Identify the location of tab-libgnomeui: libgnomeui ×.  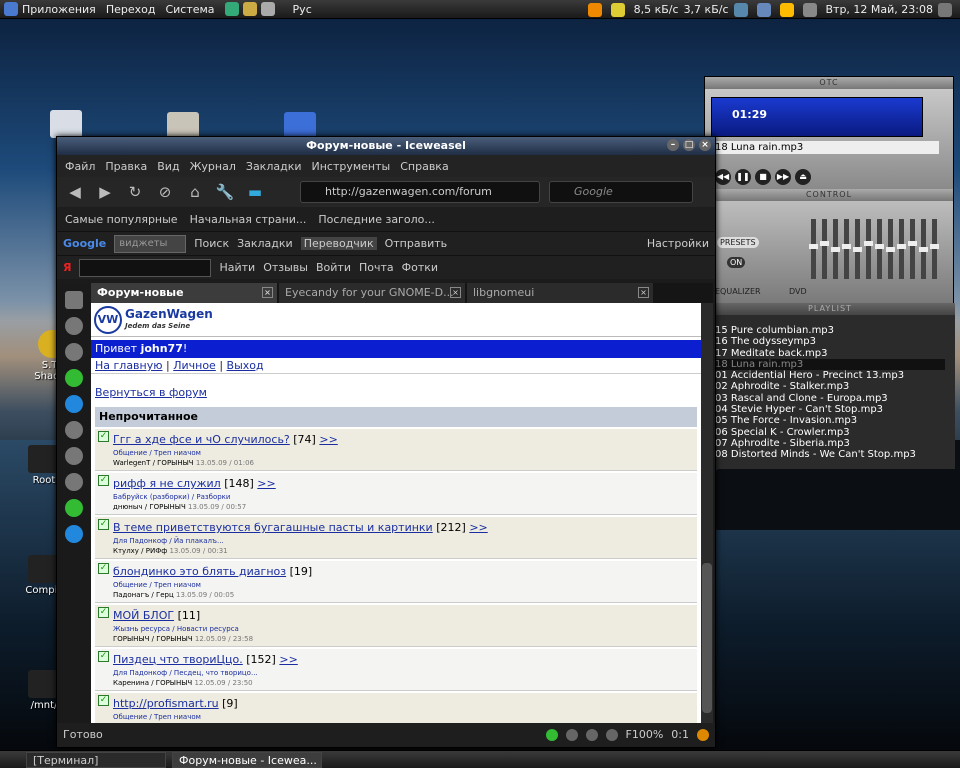
(560, 293).